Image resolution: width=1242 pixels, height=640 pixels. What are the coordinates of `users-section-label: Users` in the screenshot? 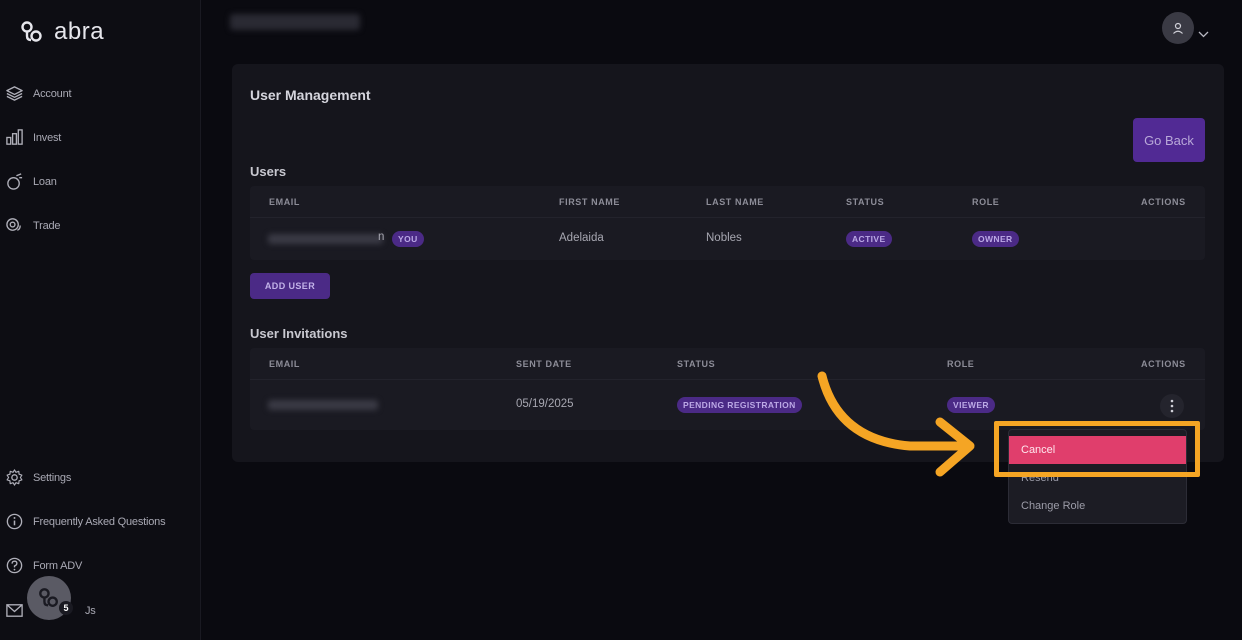 It's located at (268, 171).